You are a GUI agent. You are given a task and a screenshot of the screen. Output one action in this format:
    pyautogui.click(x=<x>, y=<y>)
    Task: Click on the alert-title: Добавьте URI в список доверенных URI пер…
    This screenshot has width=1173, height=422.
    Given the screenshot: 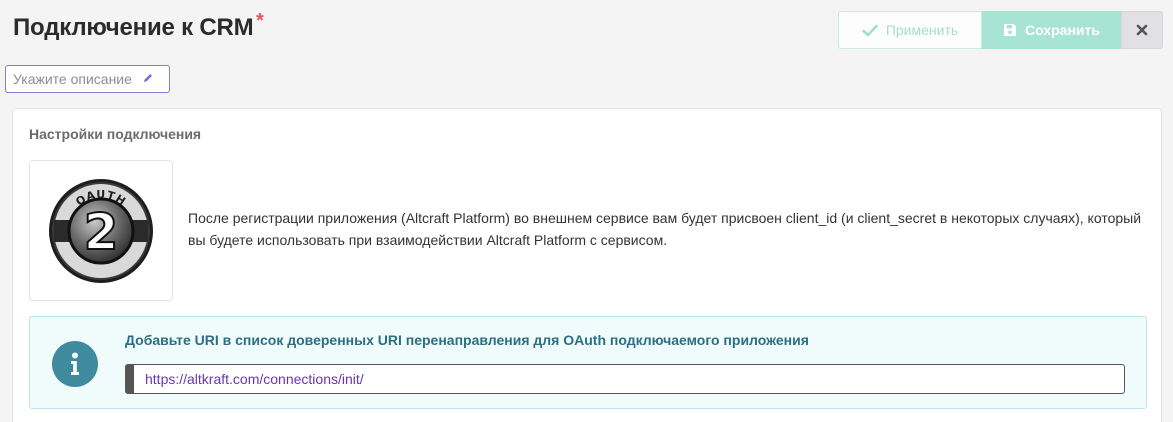 What is the action you would take?
    pyautogui.click(x=467, y=340)
    